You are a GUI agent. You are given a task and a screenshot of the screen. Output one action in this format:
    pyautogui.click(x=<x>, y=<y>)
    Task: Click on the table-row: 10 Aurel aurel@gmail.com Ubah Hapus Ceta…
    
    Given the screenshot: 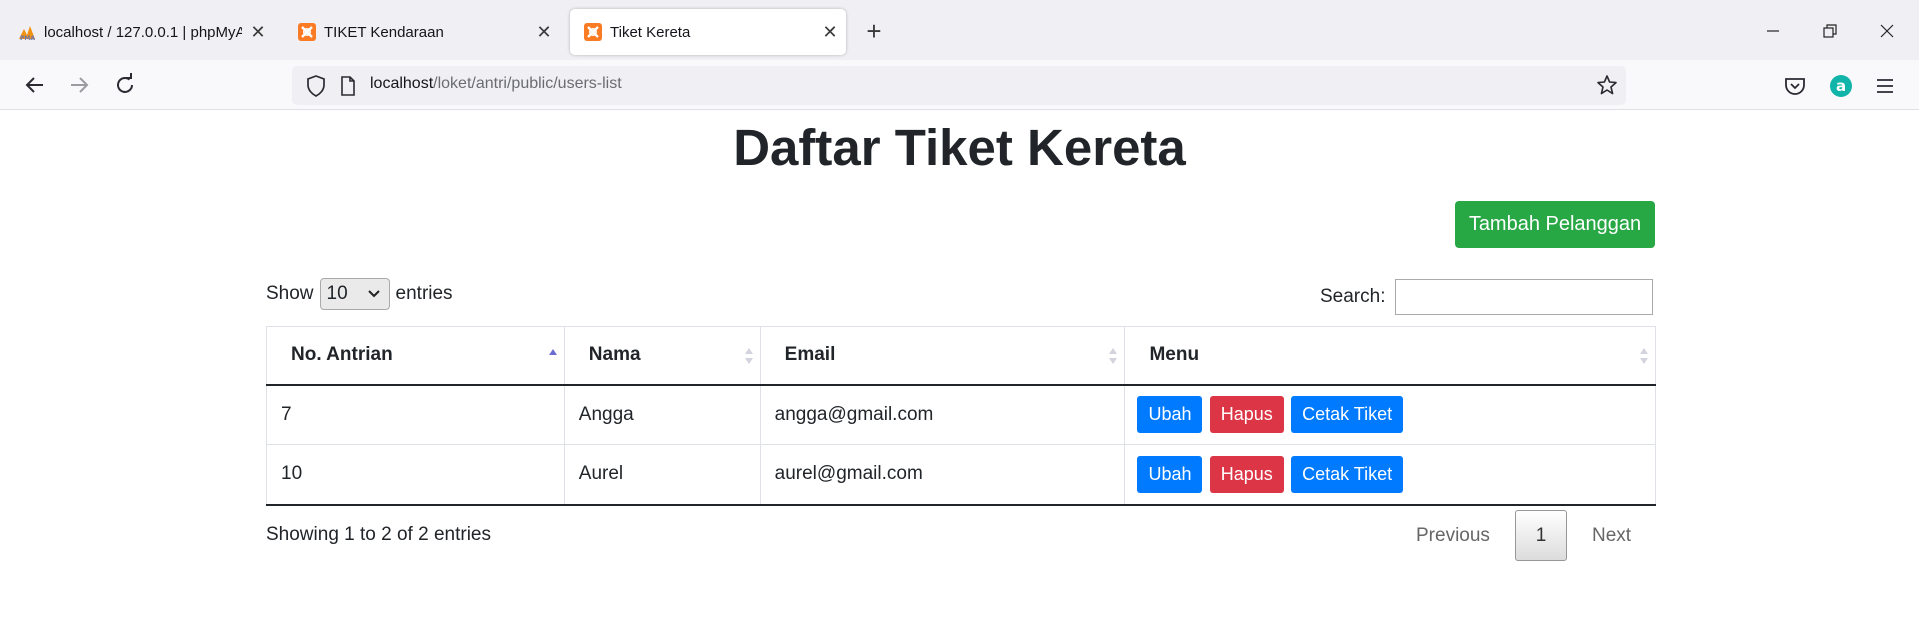 What is the action you would take?
    pyautogui.click(x=961, y=475)
    